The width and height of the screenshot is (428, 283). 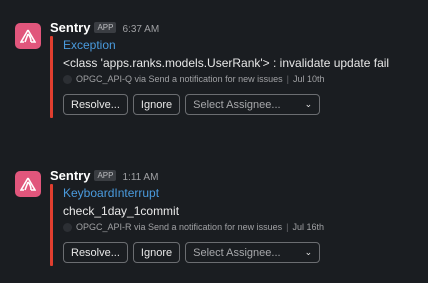 What do you see at coordinates (140, 29) in the screenshot?
I see `timestamp: 6:37 AM` at bounding box center [140, 29].